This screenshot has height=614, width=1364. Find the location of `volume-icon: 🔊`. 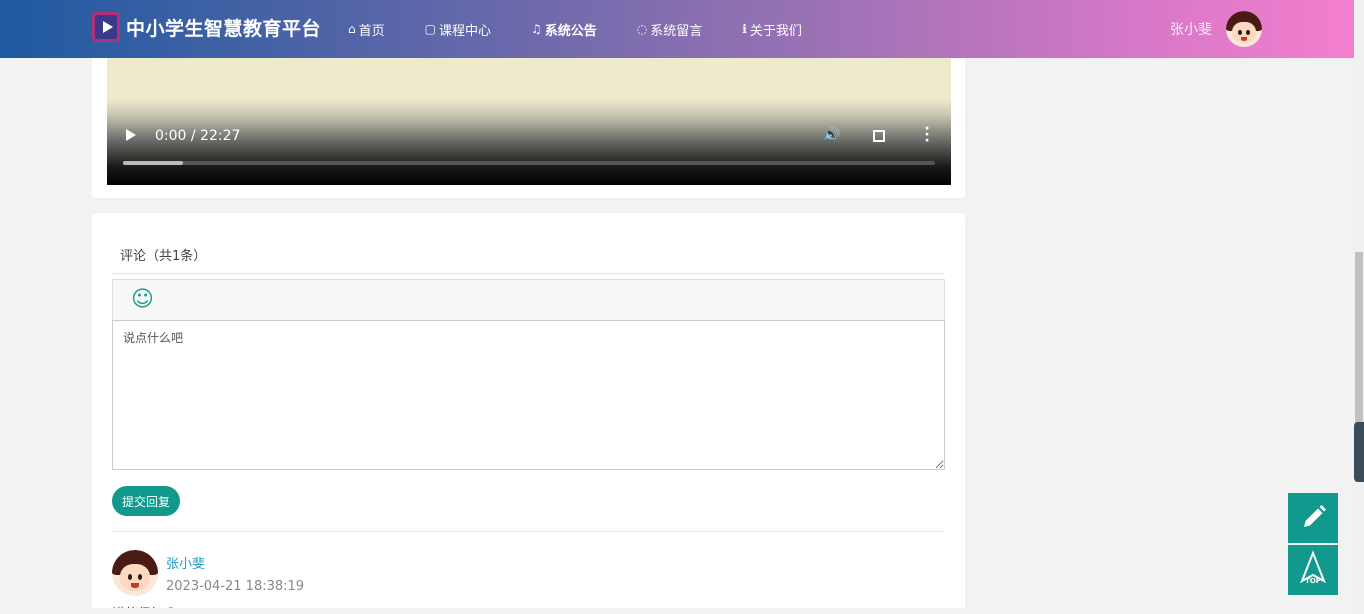

volume-icon: 🔊 is located at coordinates (831, 135).